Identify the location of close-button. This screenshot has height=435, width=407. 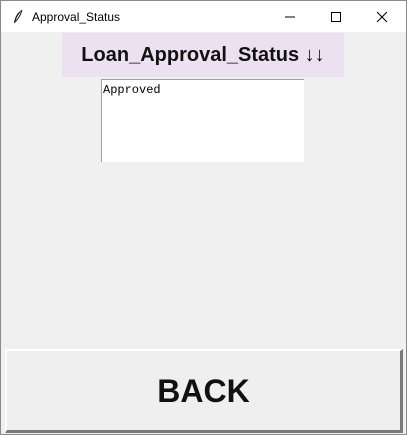
(382, 16).